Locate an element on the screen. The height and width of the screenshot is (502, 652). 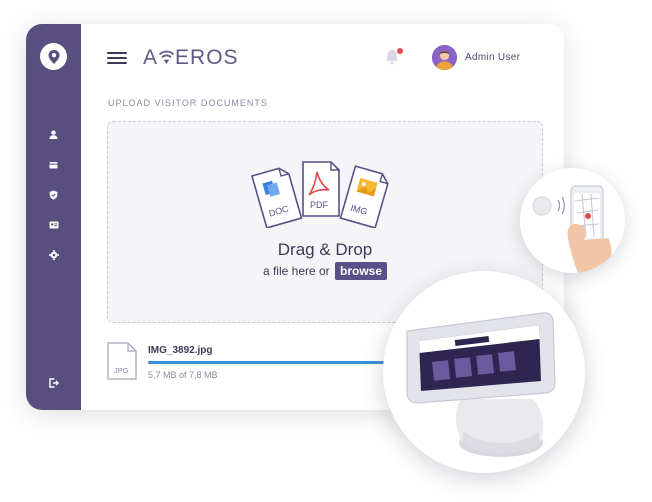
file-name: IMG_3892.jpg is located at coordinates (180, 350).